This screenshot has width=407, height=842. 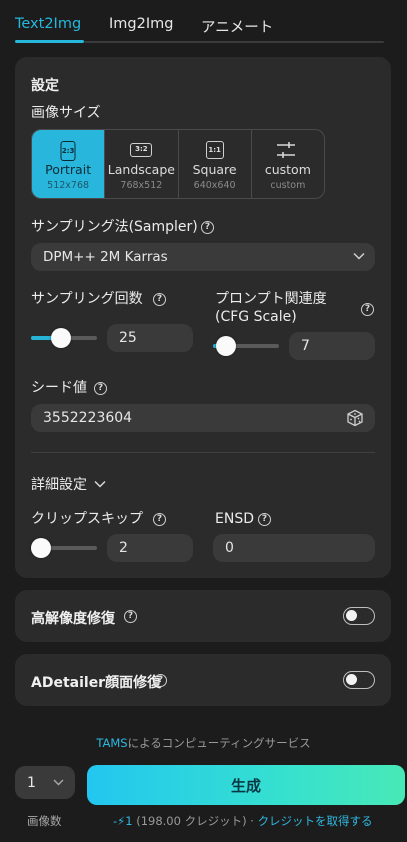 I want to click on ensd-label: ENSD, so click(x=234, y=519).